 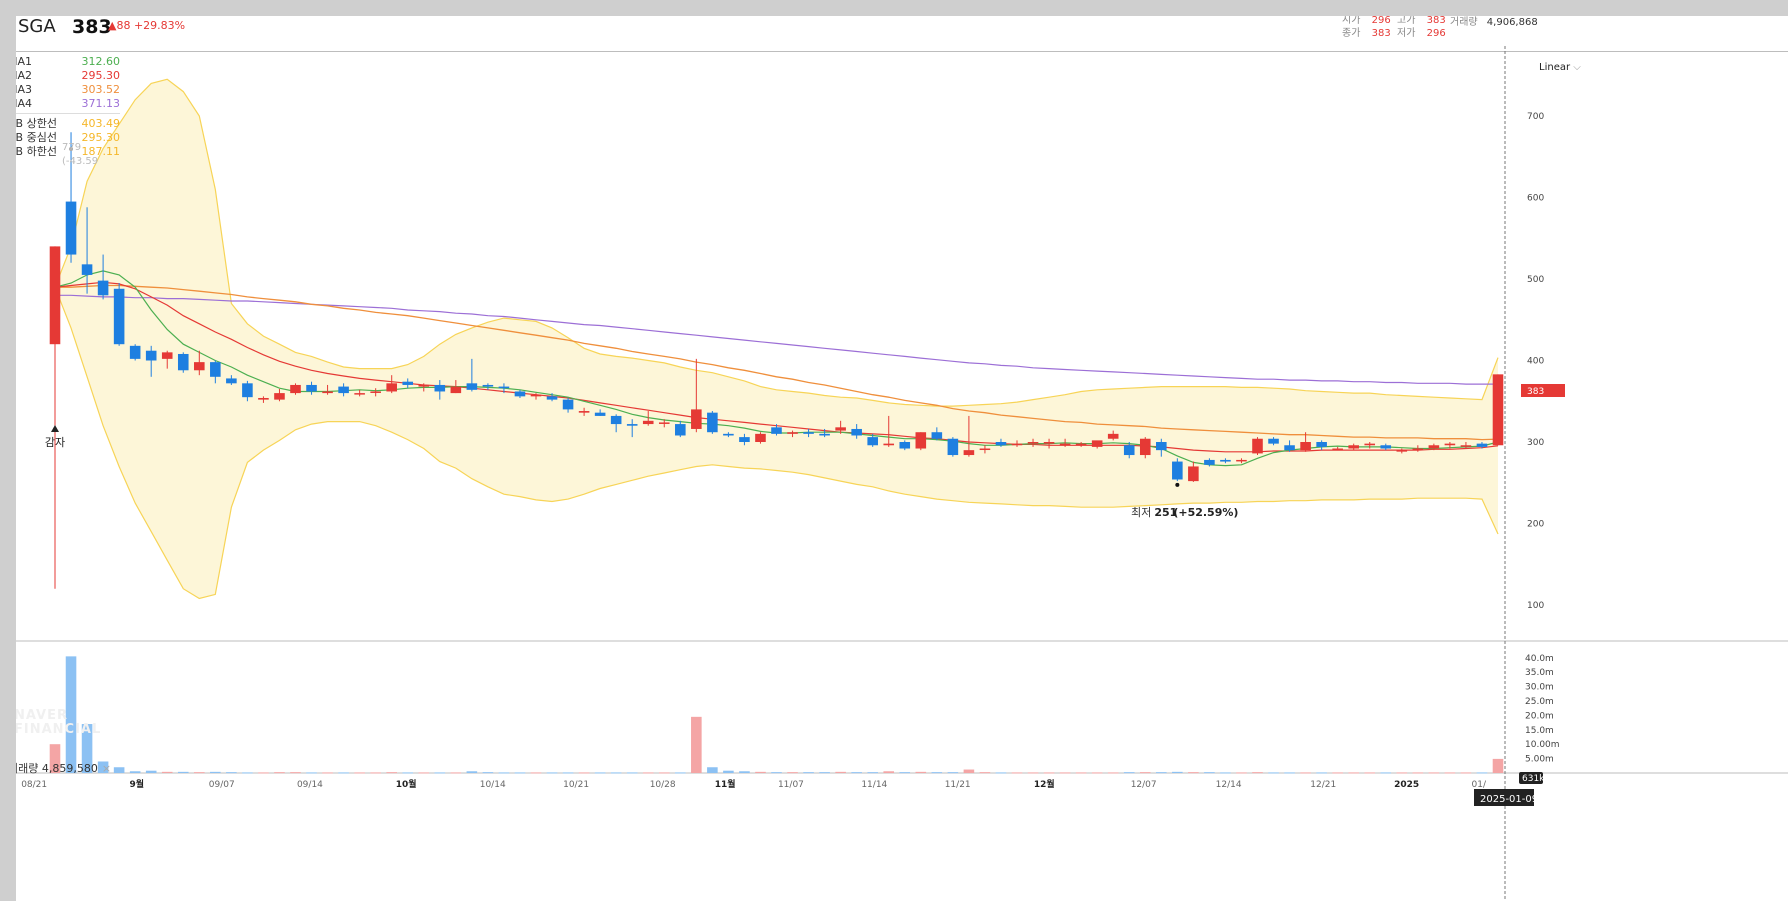 I want to click on y-tick-label: 600, so click(x=1535, y=199).